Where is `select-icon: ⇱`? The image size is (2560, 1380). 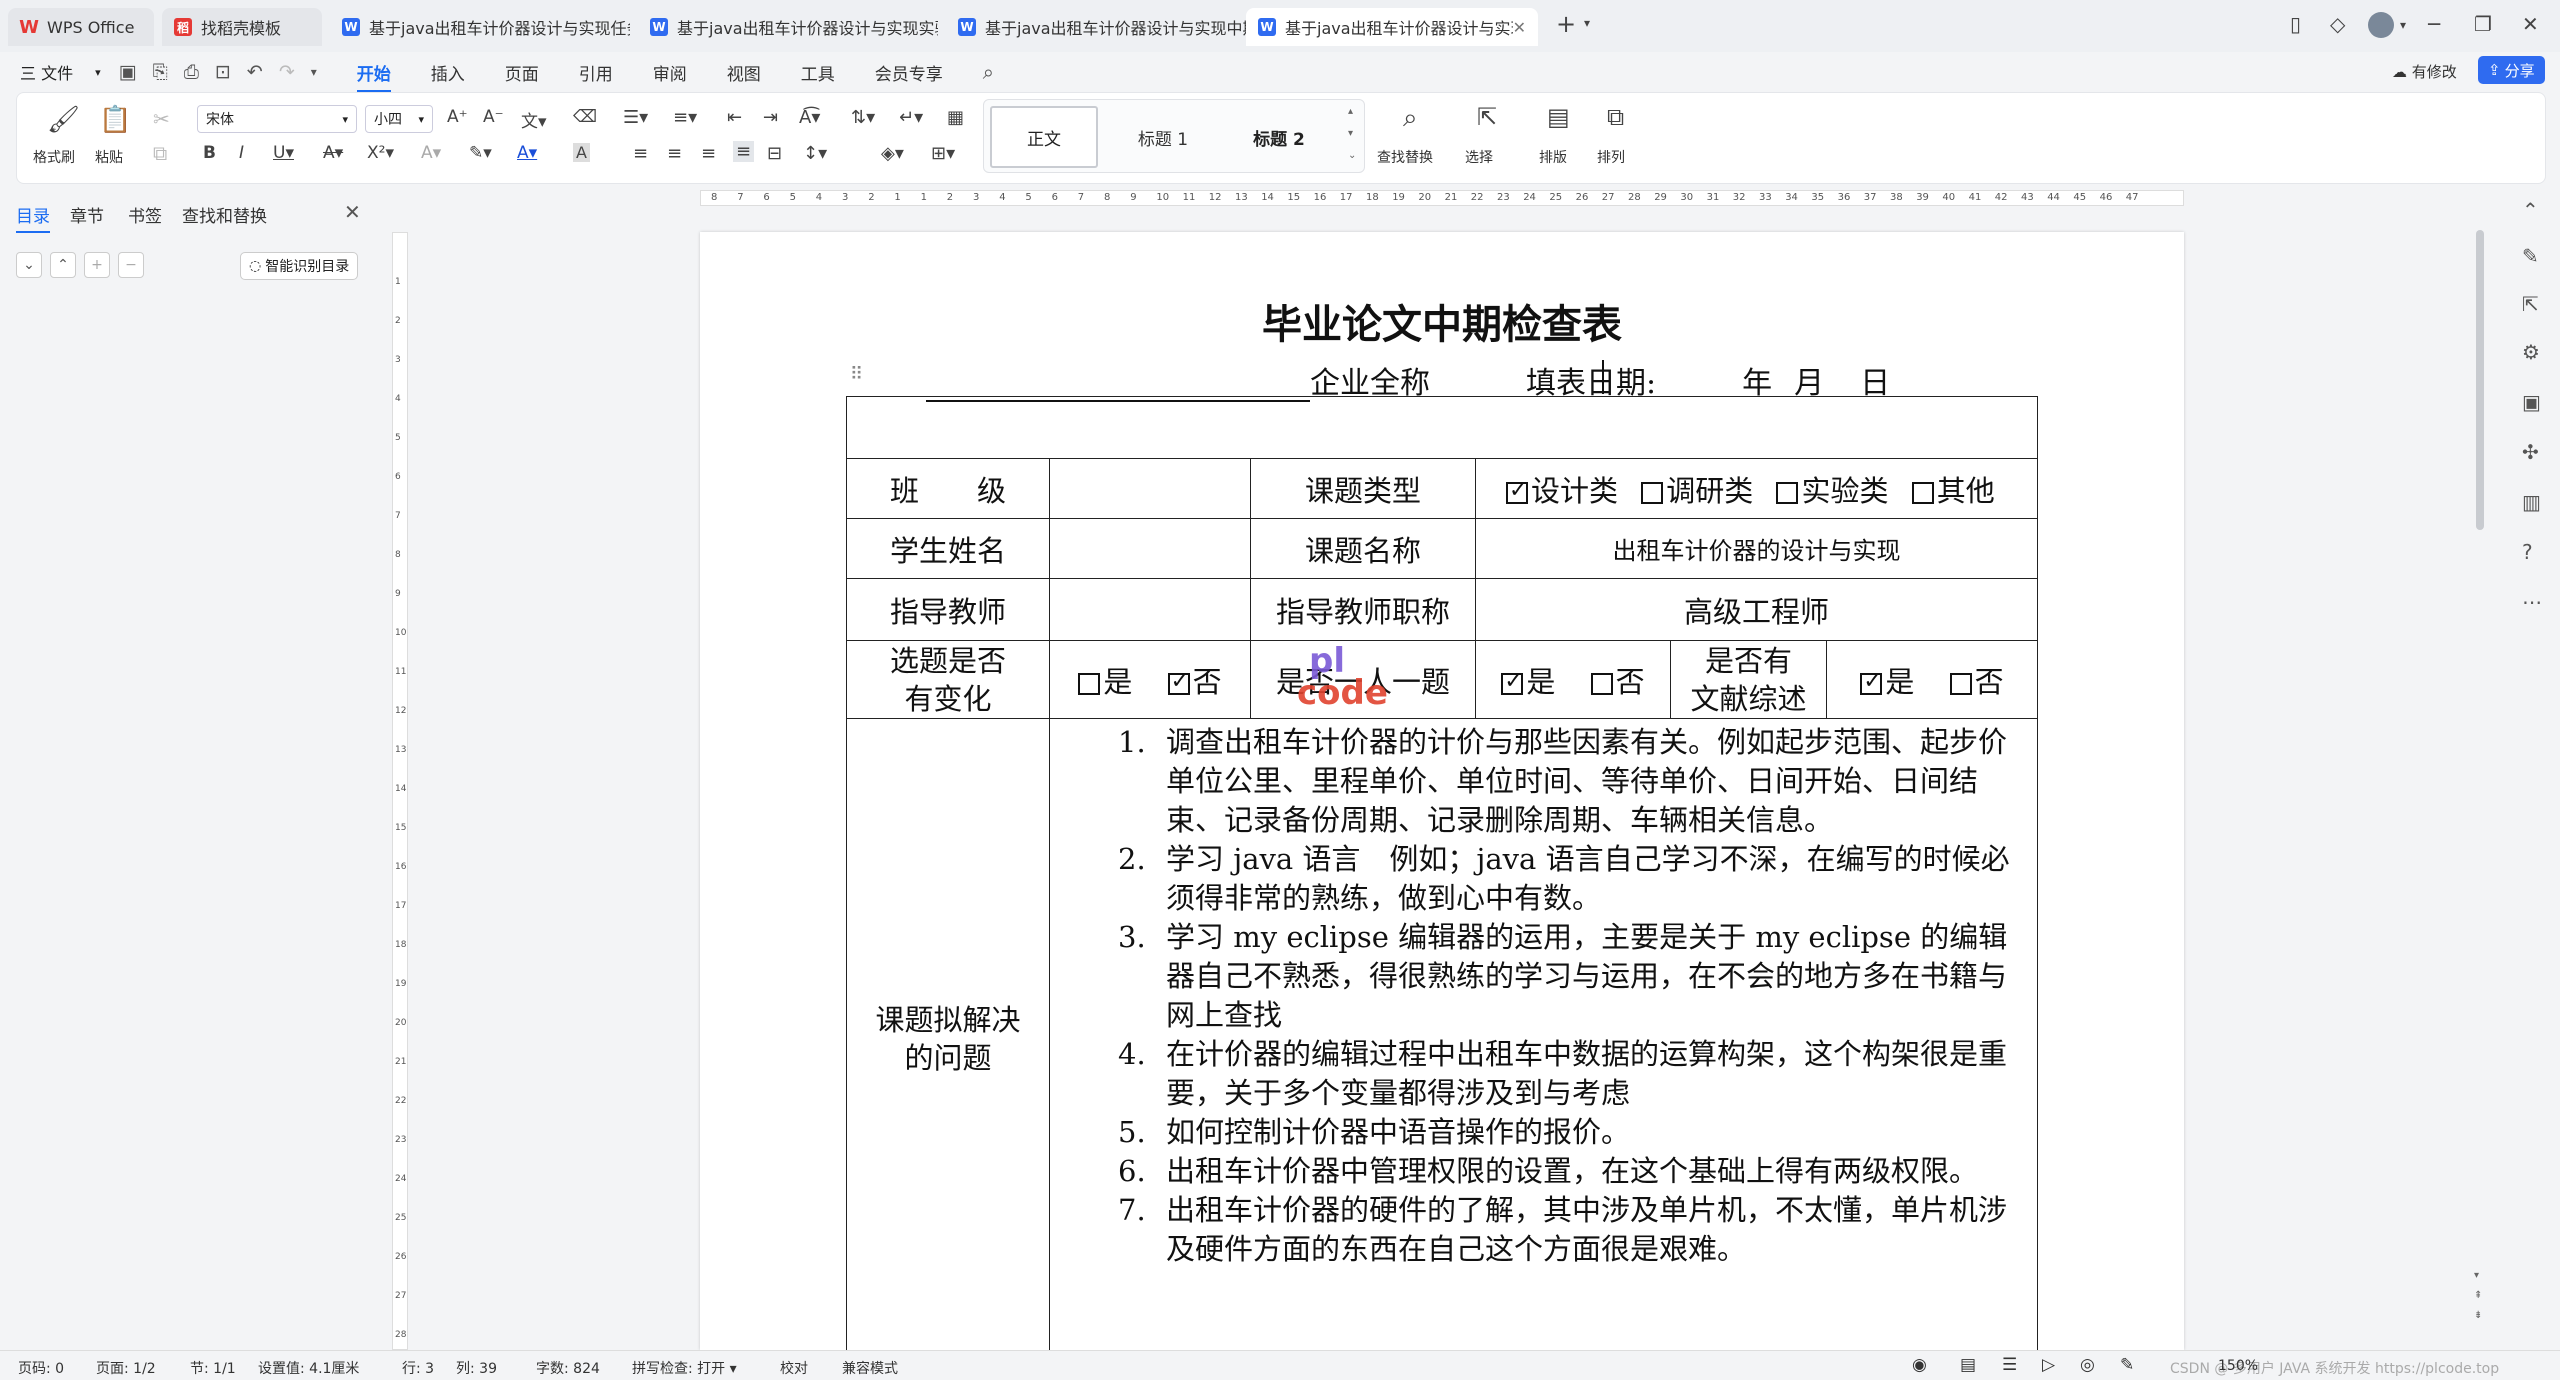 select-icon: ⇱ is located at coordinates (1487, 117).